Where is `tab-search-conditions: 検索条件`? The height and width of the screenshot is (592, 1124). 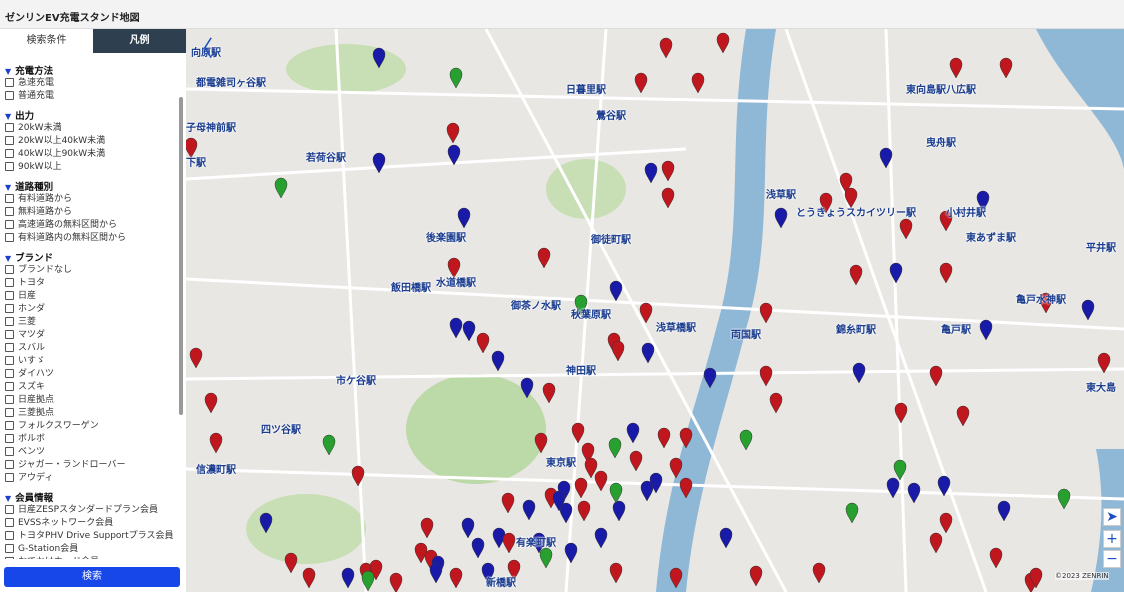 tab-search-conditions: 検索条件 is located at coordinates (46, 41).